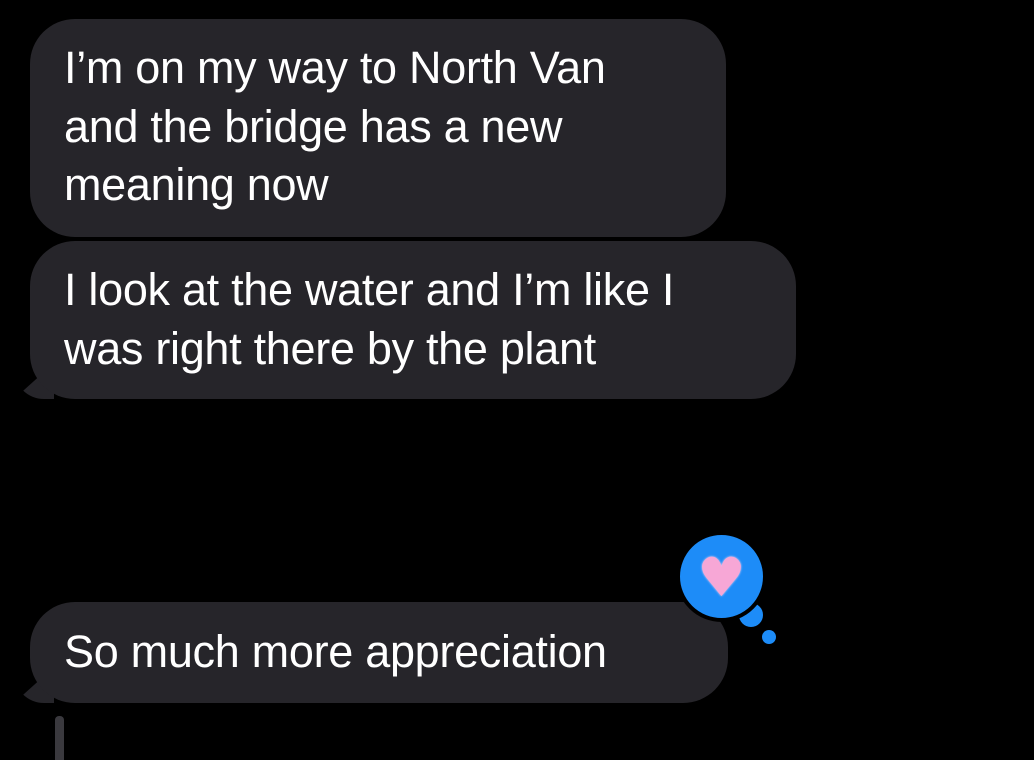 This screenshot has height=760, width=1034. Describe the element at coordinates (59, 738) in the screenshot. I see `next-message-edge` at that location.